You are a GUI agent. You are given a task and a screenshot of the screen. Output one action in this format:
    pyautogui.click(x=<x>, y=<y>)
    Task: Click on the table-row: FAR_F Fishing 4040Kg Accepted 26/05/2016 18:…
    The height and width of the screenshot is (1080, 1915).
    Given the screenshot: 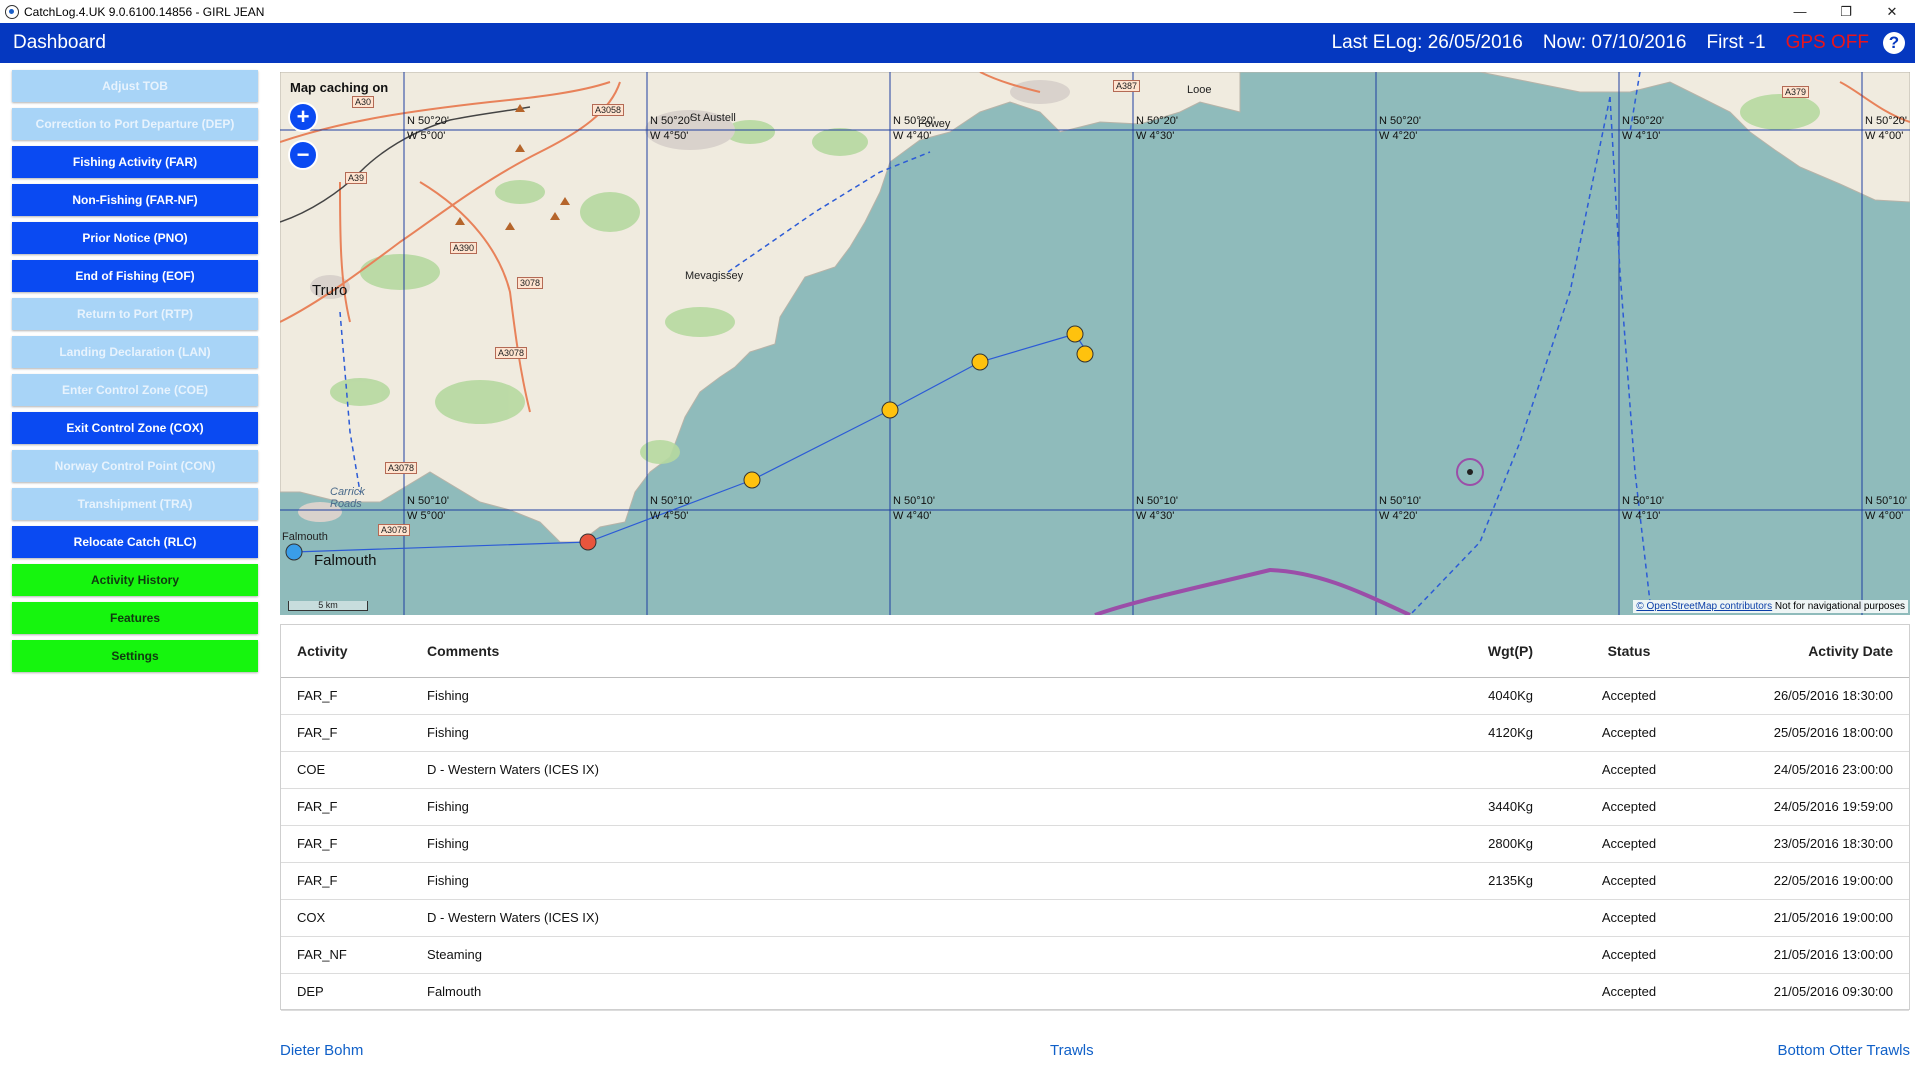 What is the action you would take?
    pyautogui.click(x=1095, y=695)
    